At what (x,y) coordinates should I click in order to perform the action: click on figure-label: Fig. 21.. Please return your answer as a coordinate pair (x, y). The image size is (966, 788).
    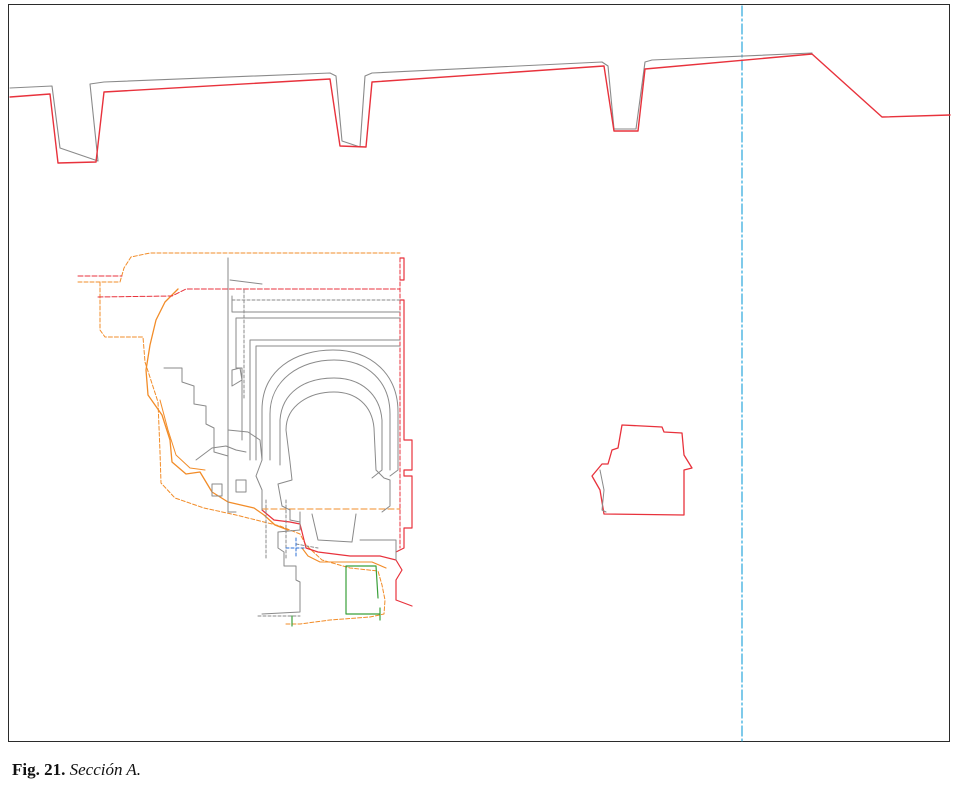
    Looking at the image, I should click on (39, 769).